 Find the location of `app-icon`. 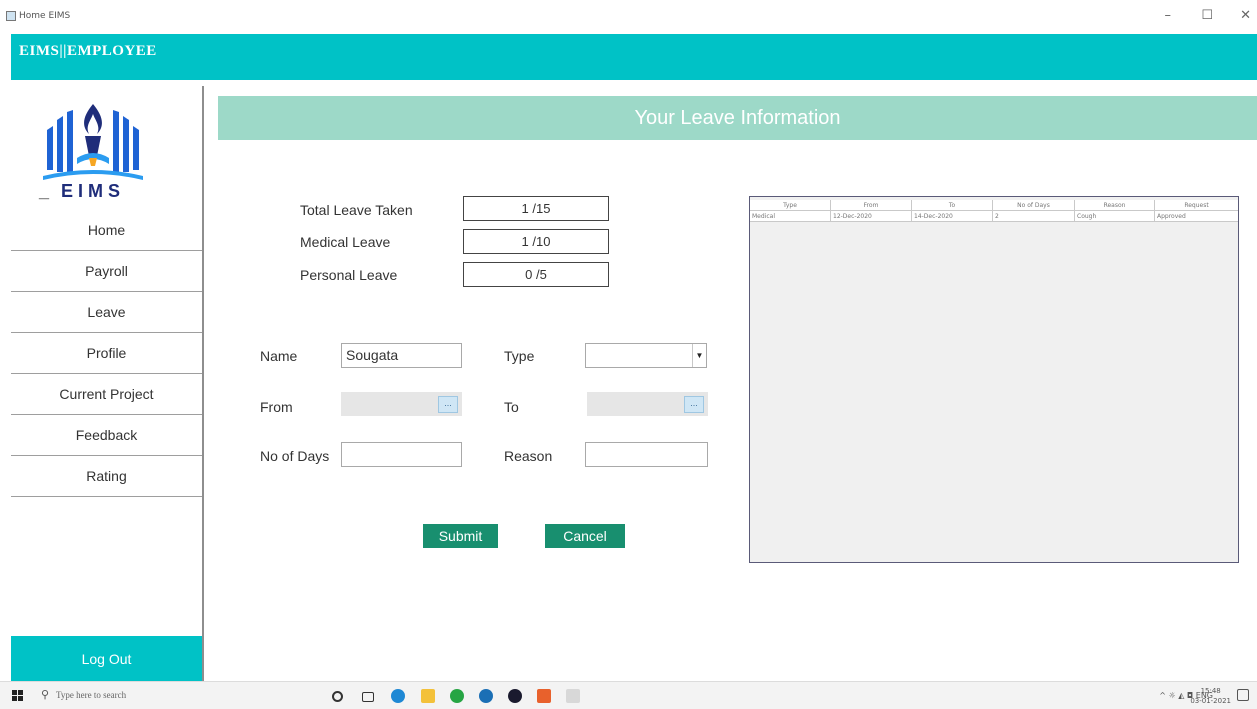

app-icon is located at coordinates (544, 696).